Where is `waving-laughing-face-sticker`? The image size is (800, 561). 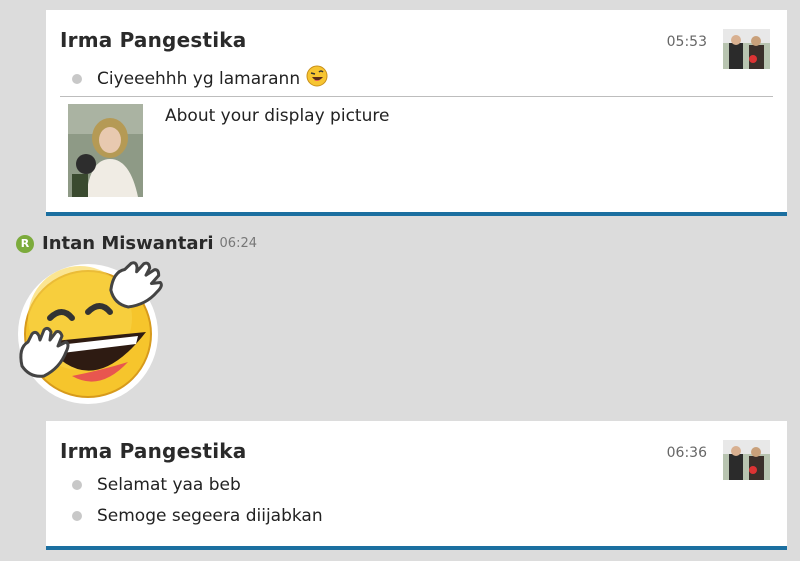
waving-laughing-face-sticker is located at coordinates (91, 333).